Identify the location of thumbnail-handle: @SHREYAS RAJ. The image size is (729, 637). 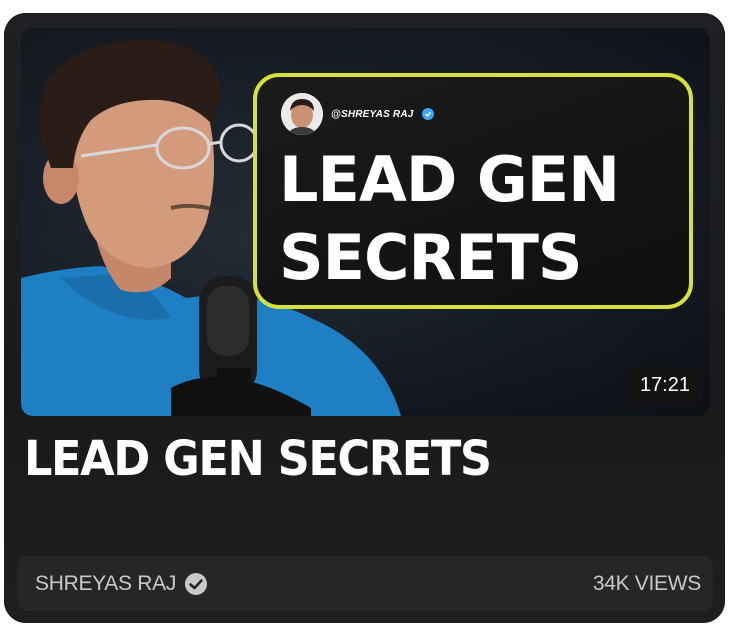
(372, 114).